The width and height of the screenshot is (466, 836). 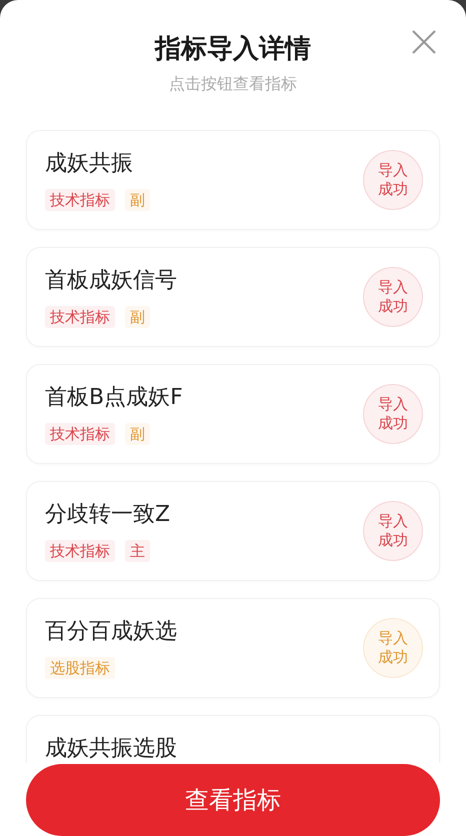 What do you see at coordinates (233, 800) in the screenshot?
I see `view-indicators-button: 查看指标` at bounding box center [233, 800].